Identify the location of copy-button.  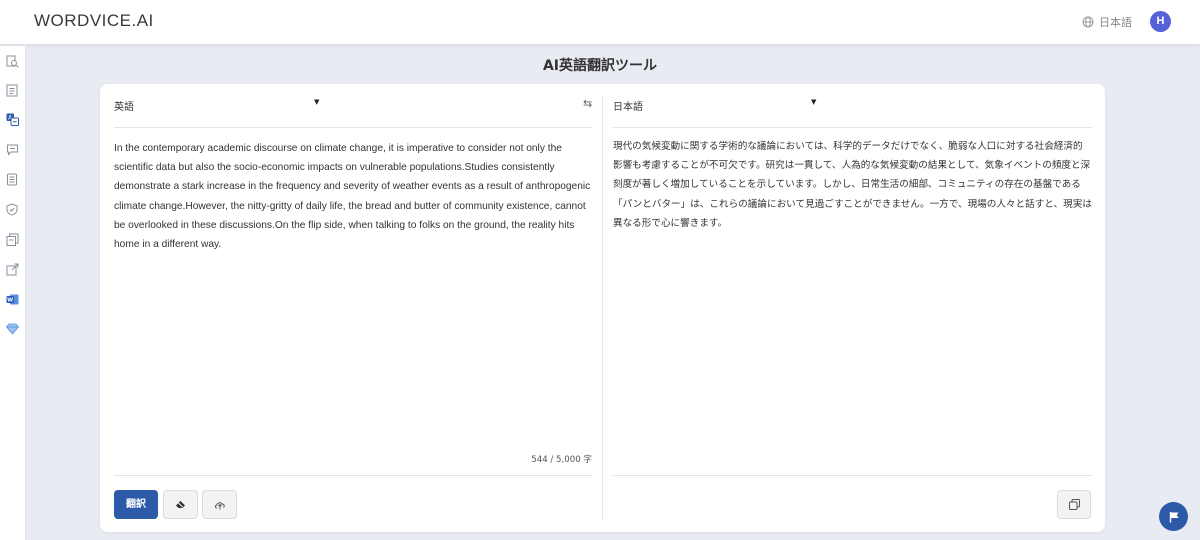
(1074, 504).